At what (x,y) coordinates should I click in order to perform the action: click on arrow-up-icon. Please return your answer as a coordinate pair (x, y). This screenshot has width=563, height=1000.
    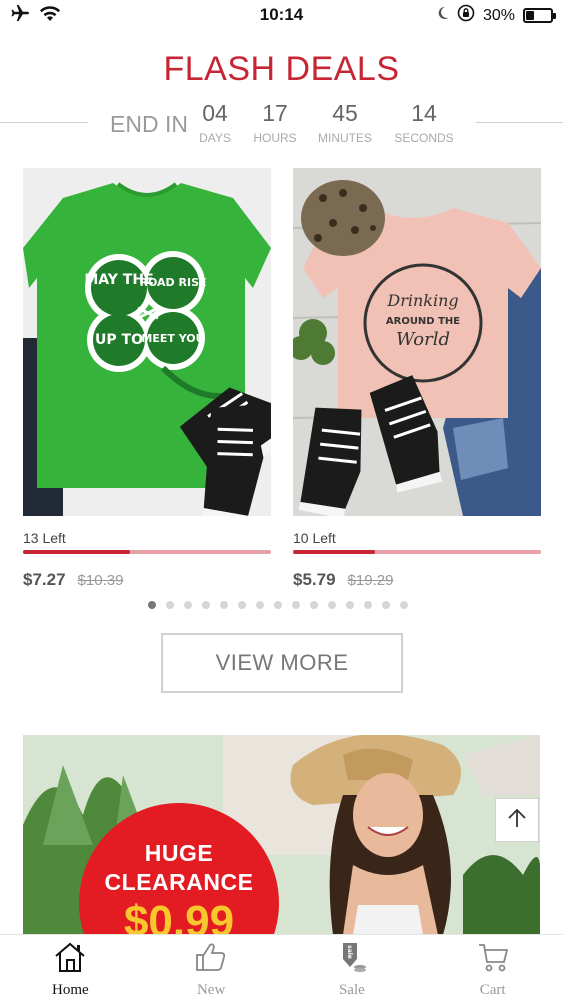
    Looking at the image, I should click on (517, 820).